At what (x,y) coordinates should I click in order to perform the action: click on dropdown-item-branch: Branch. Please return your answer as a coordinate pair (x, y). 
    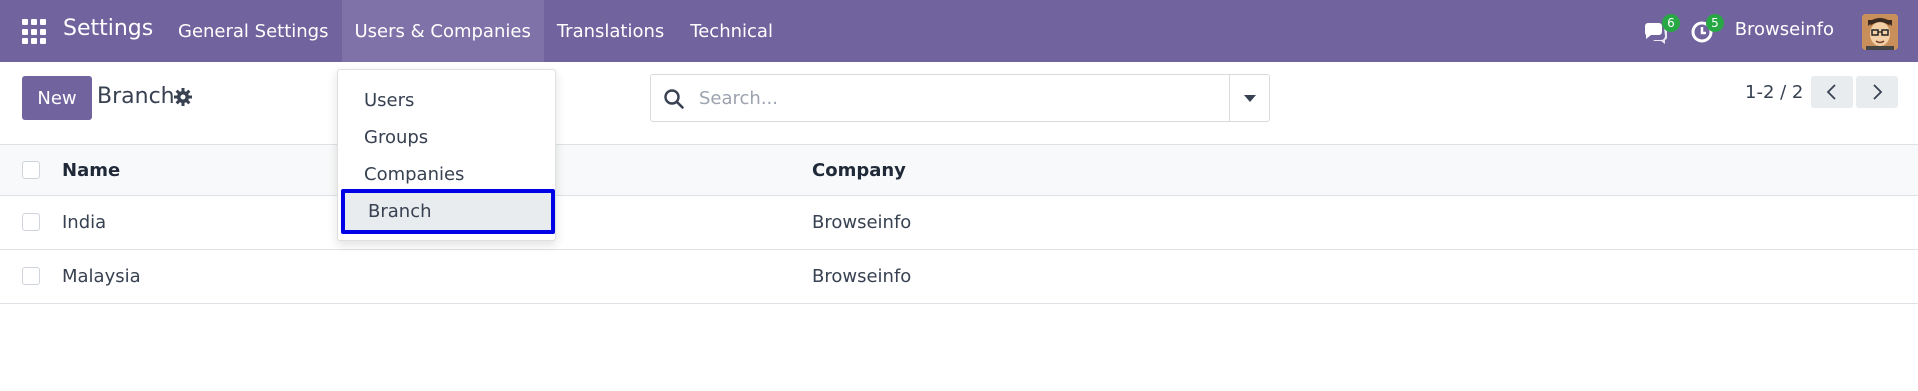
    Looking at the image, I should click on (448, 211).